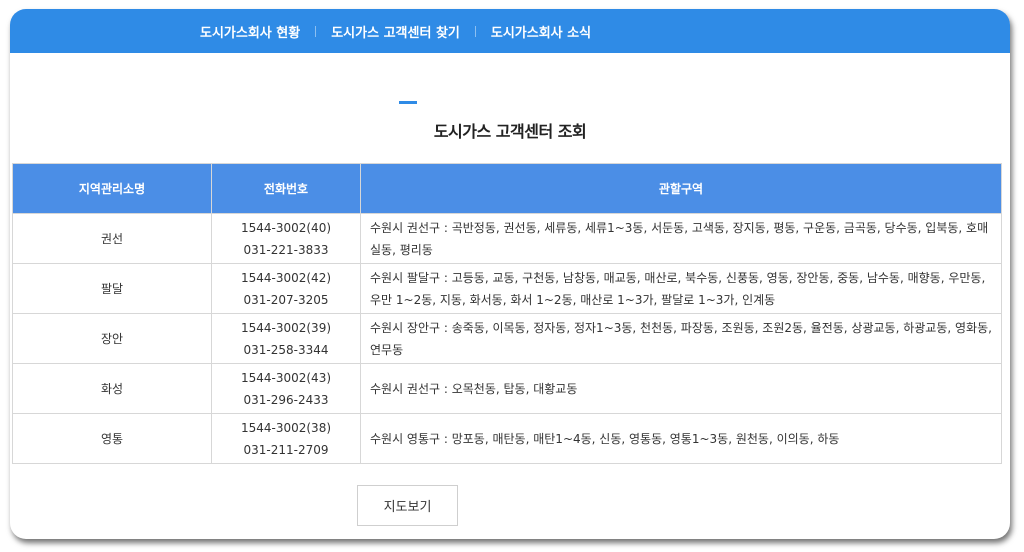  I want to click on phone-cell: 1544-3002(40) 031-221-3833, so click(286, 238).